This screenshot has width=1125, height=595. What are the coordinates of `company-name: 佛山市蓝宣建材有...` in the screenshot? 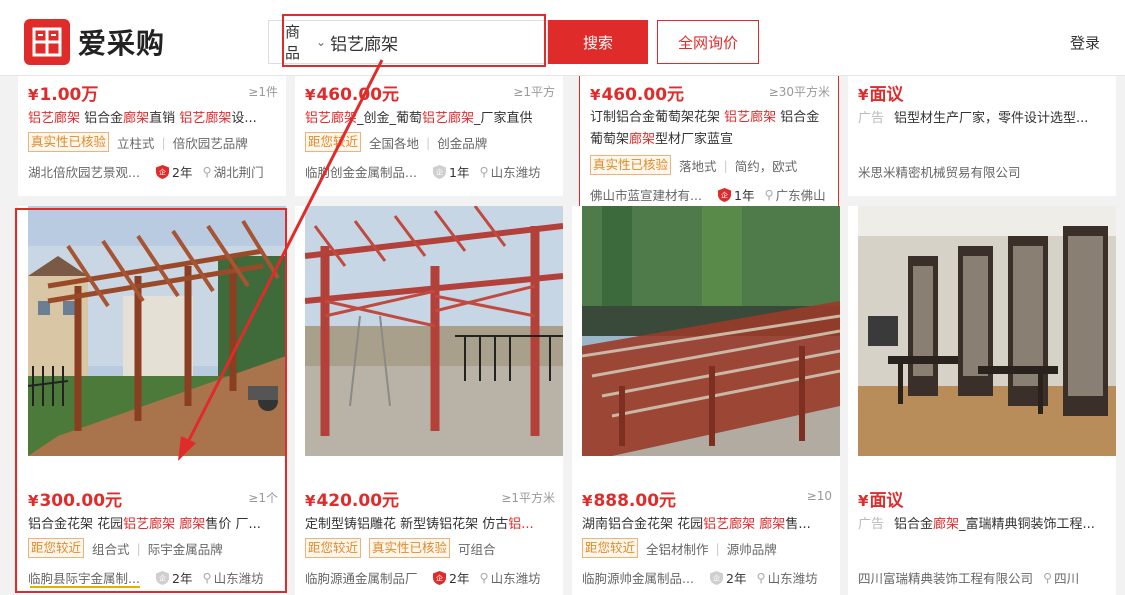 It's located at (650, 194).